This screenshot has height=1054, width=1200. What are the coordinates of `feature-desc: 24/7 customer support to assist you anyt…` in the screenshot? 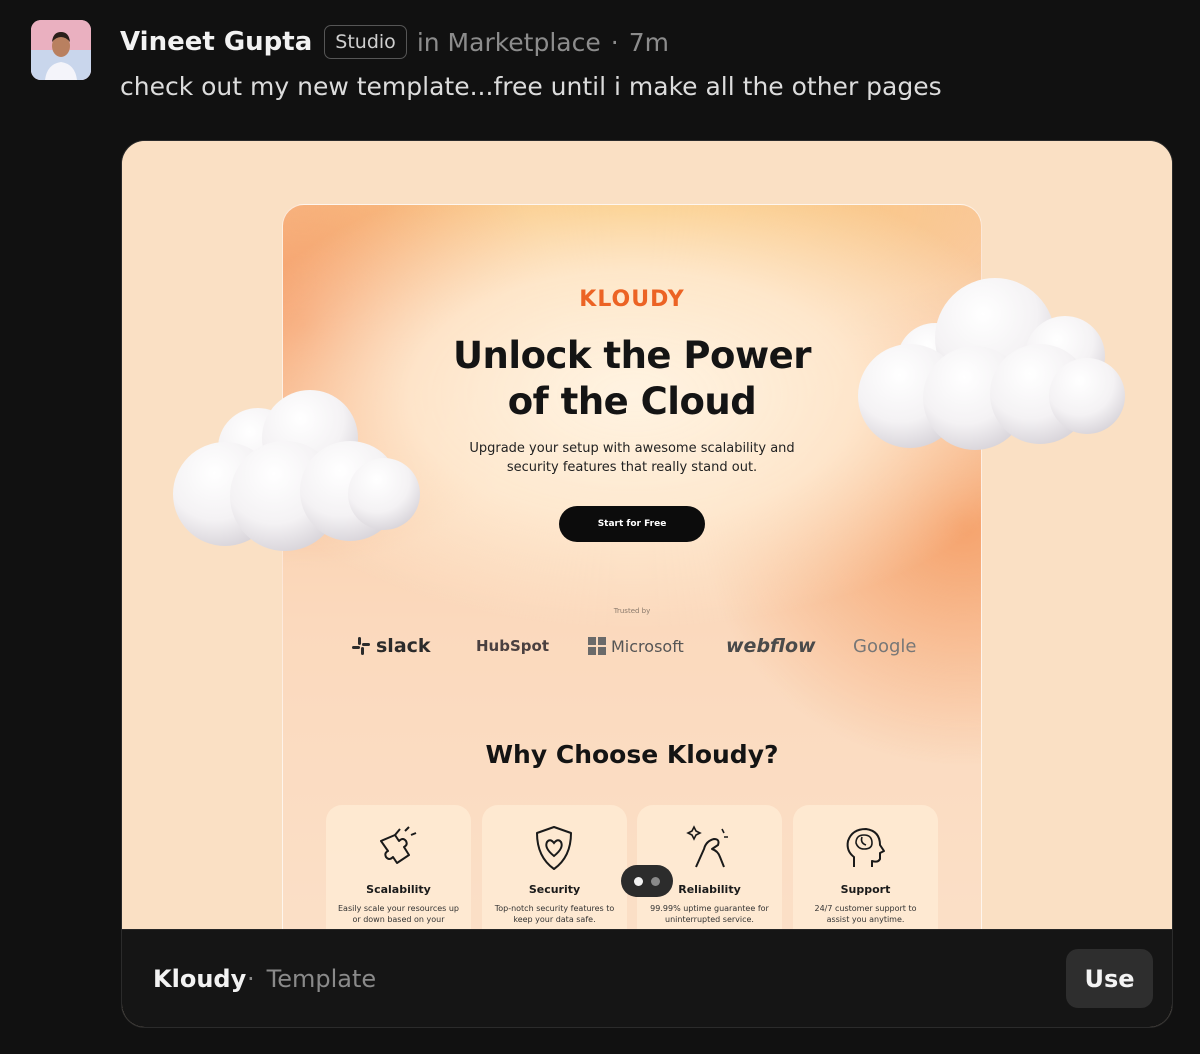 It's located at (865, 914).